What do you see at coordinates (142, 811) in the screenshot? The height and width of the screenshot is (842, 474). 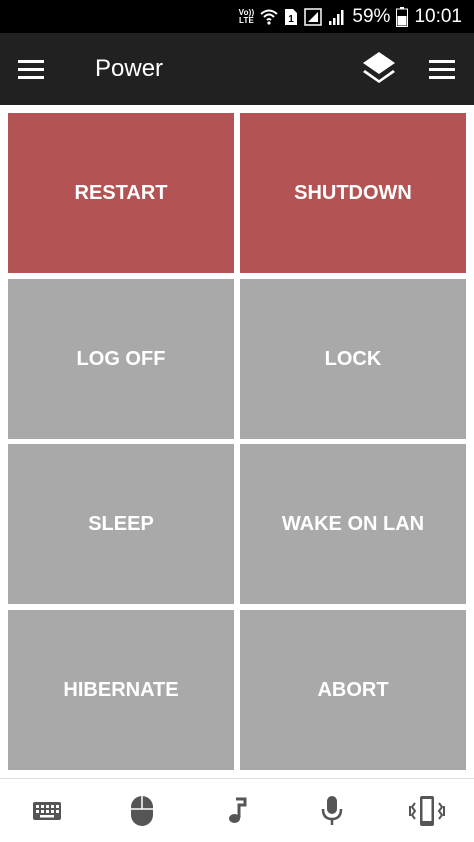 I see `mouse-icon` at bounding box center [142, 811].